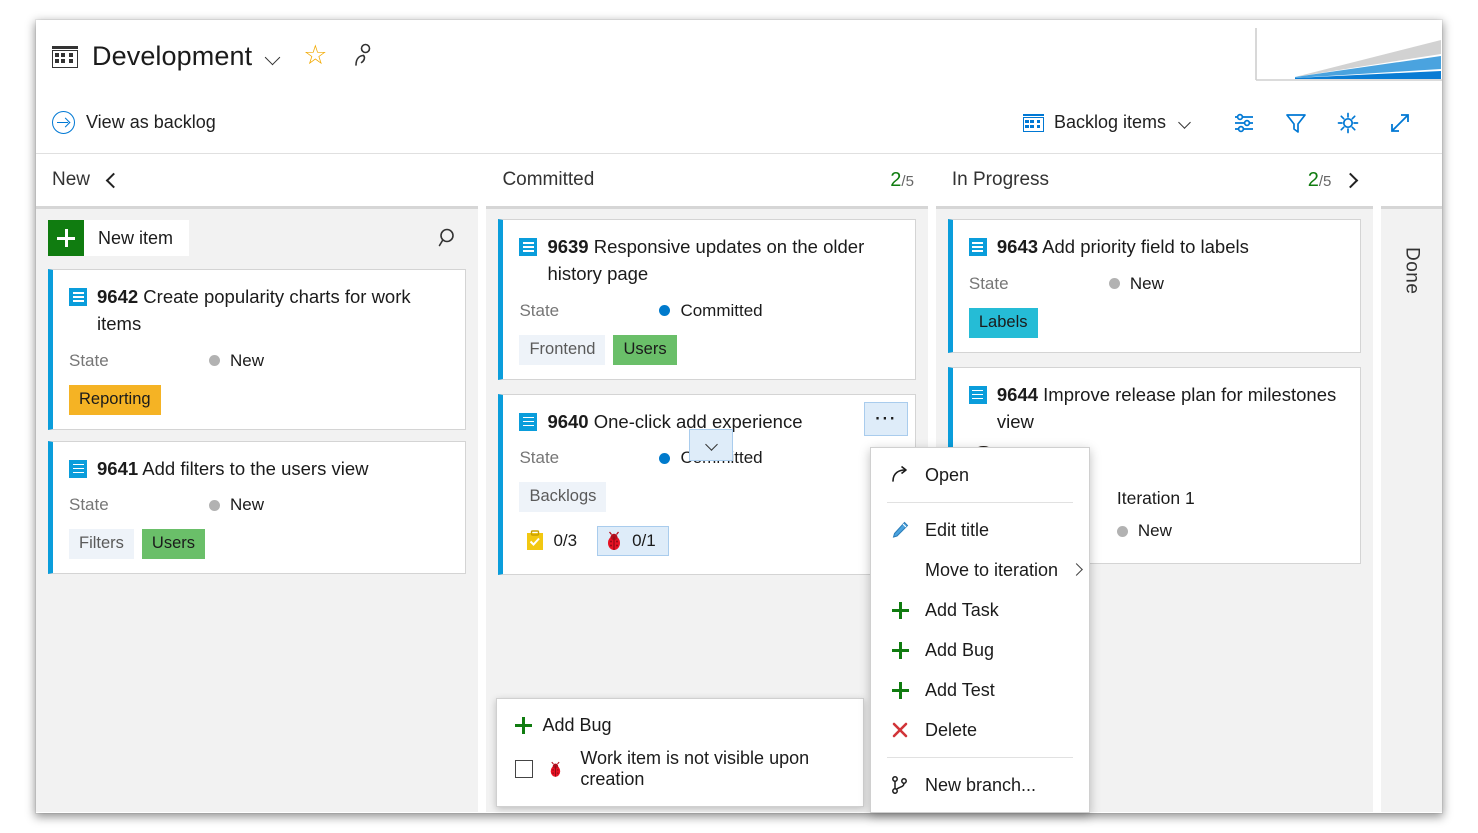 The width and height of the screenshot is (1478, 833). What do you see at coordinates (1123, 247) in the screenshot?
I see `card-title: 9643 Add priority field to labels` at bounding box center [1123, 247].